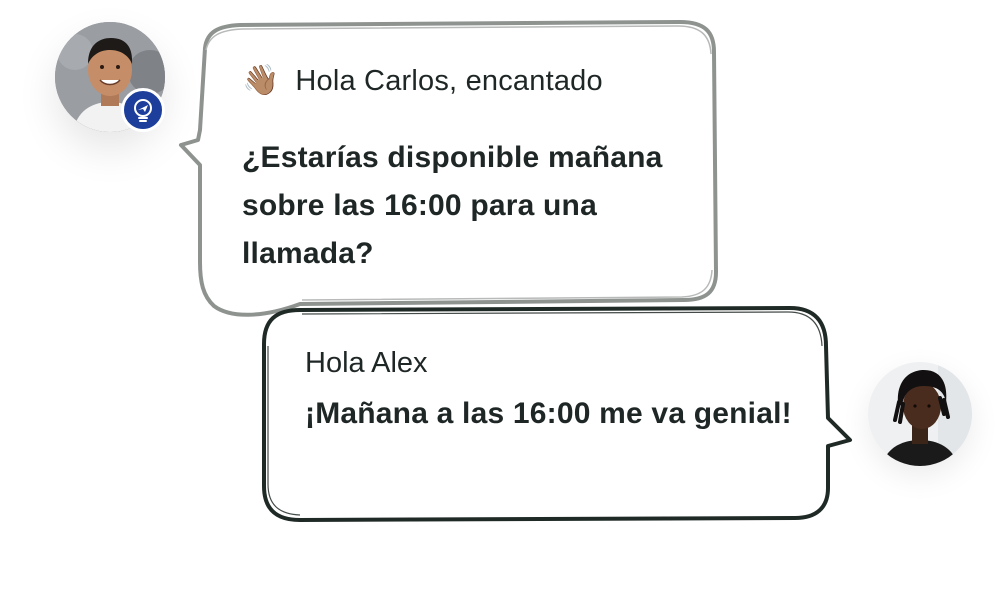 Image resolution: width=1000 pixels, height=600 pixels. What do you see at coordinates (449, 80) in the screenshot?
I see `message-1-greeting: Hola Carlos, encantado` at bounding box center [449, 80].